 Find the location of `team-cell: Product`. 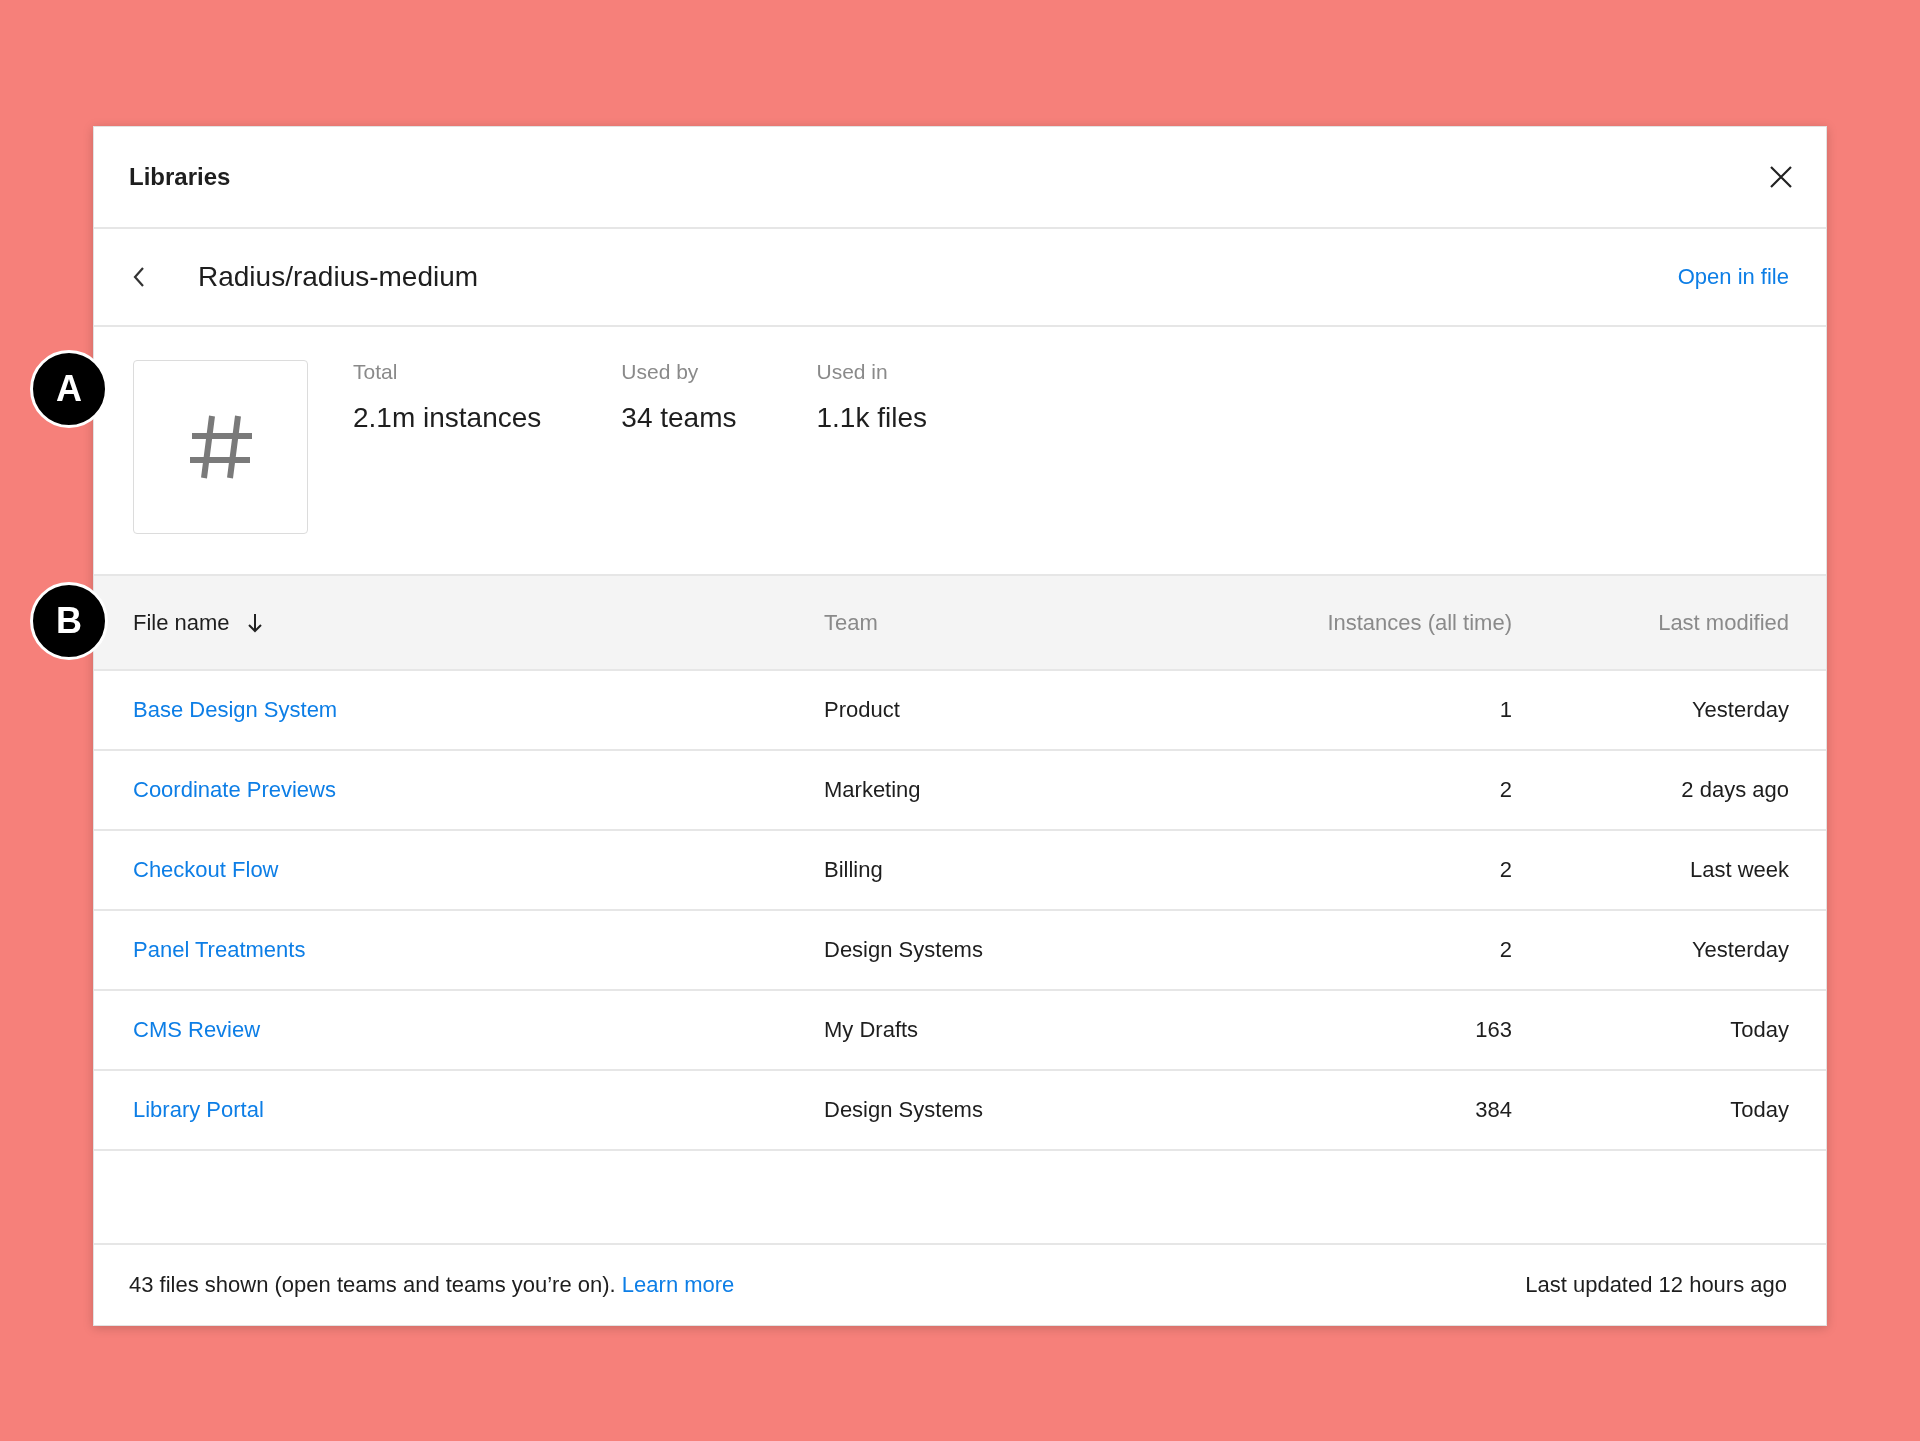

team-cell: Product is located at coordinates (862, 709).